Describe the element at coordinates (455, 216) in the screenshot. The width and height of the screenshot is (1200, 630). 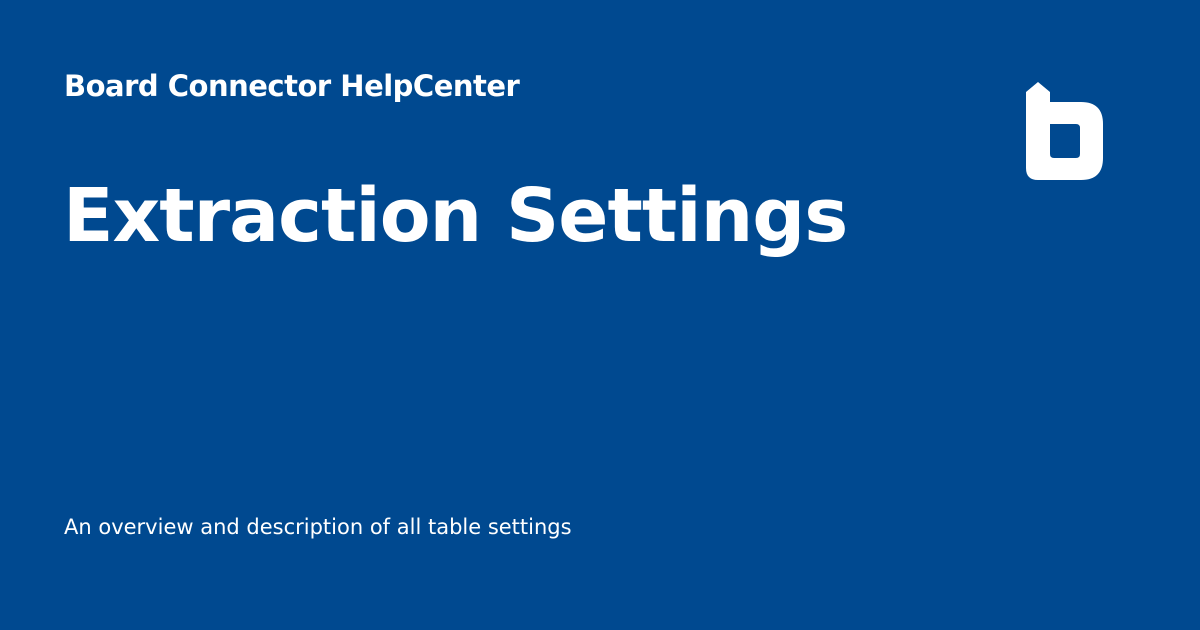
I see `page-title: Extraction Settings` at that location.